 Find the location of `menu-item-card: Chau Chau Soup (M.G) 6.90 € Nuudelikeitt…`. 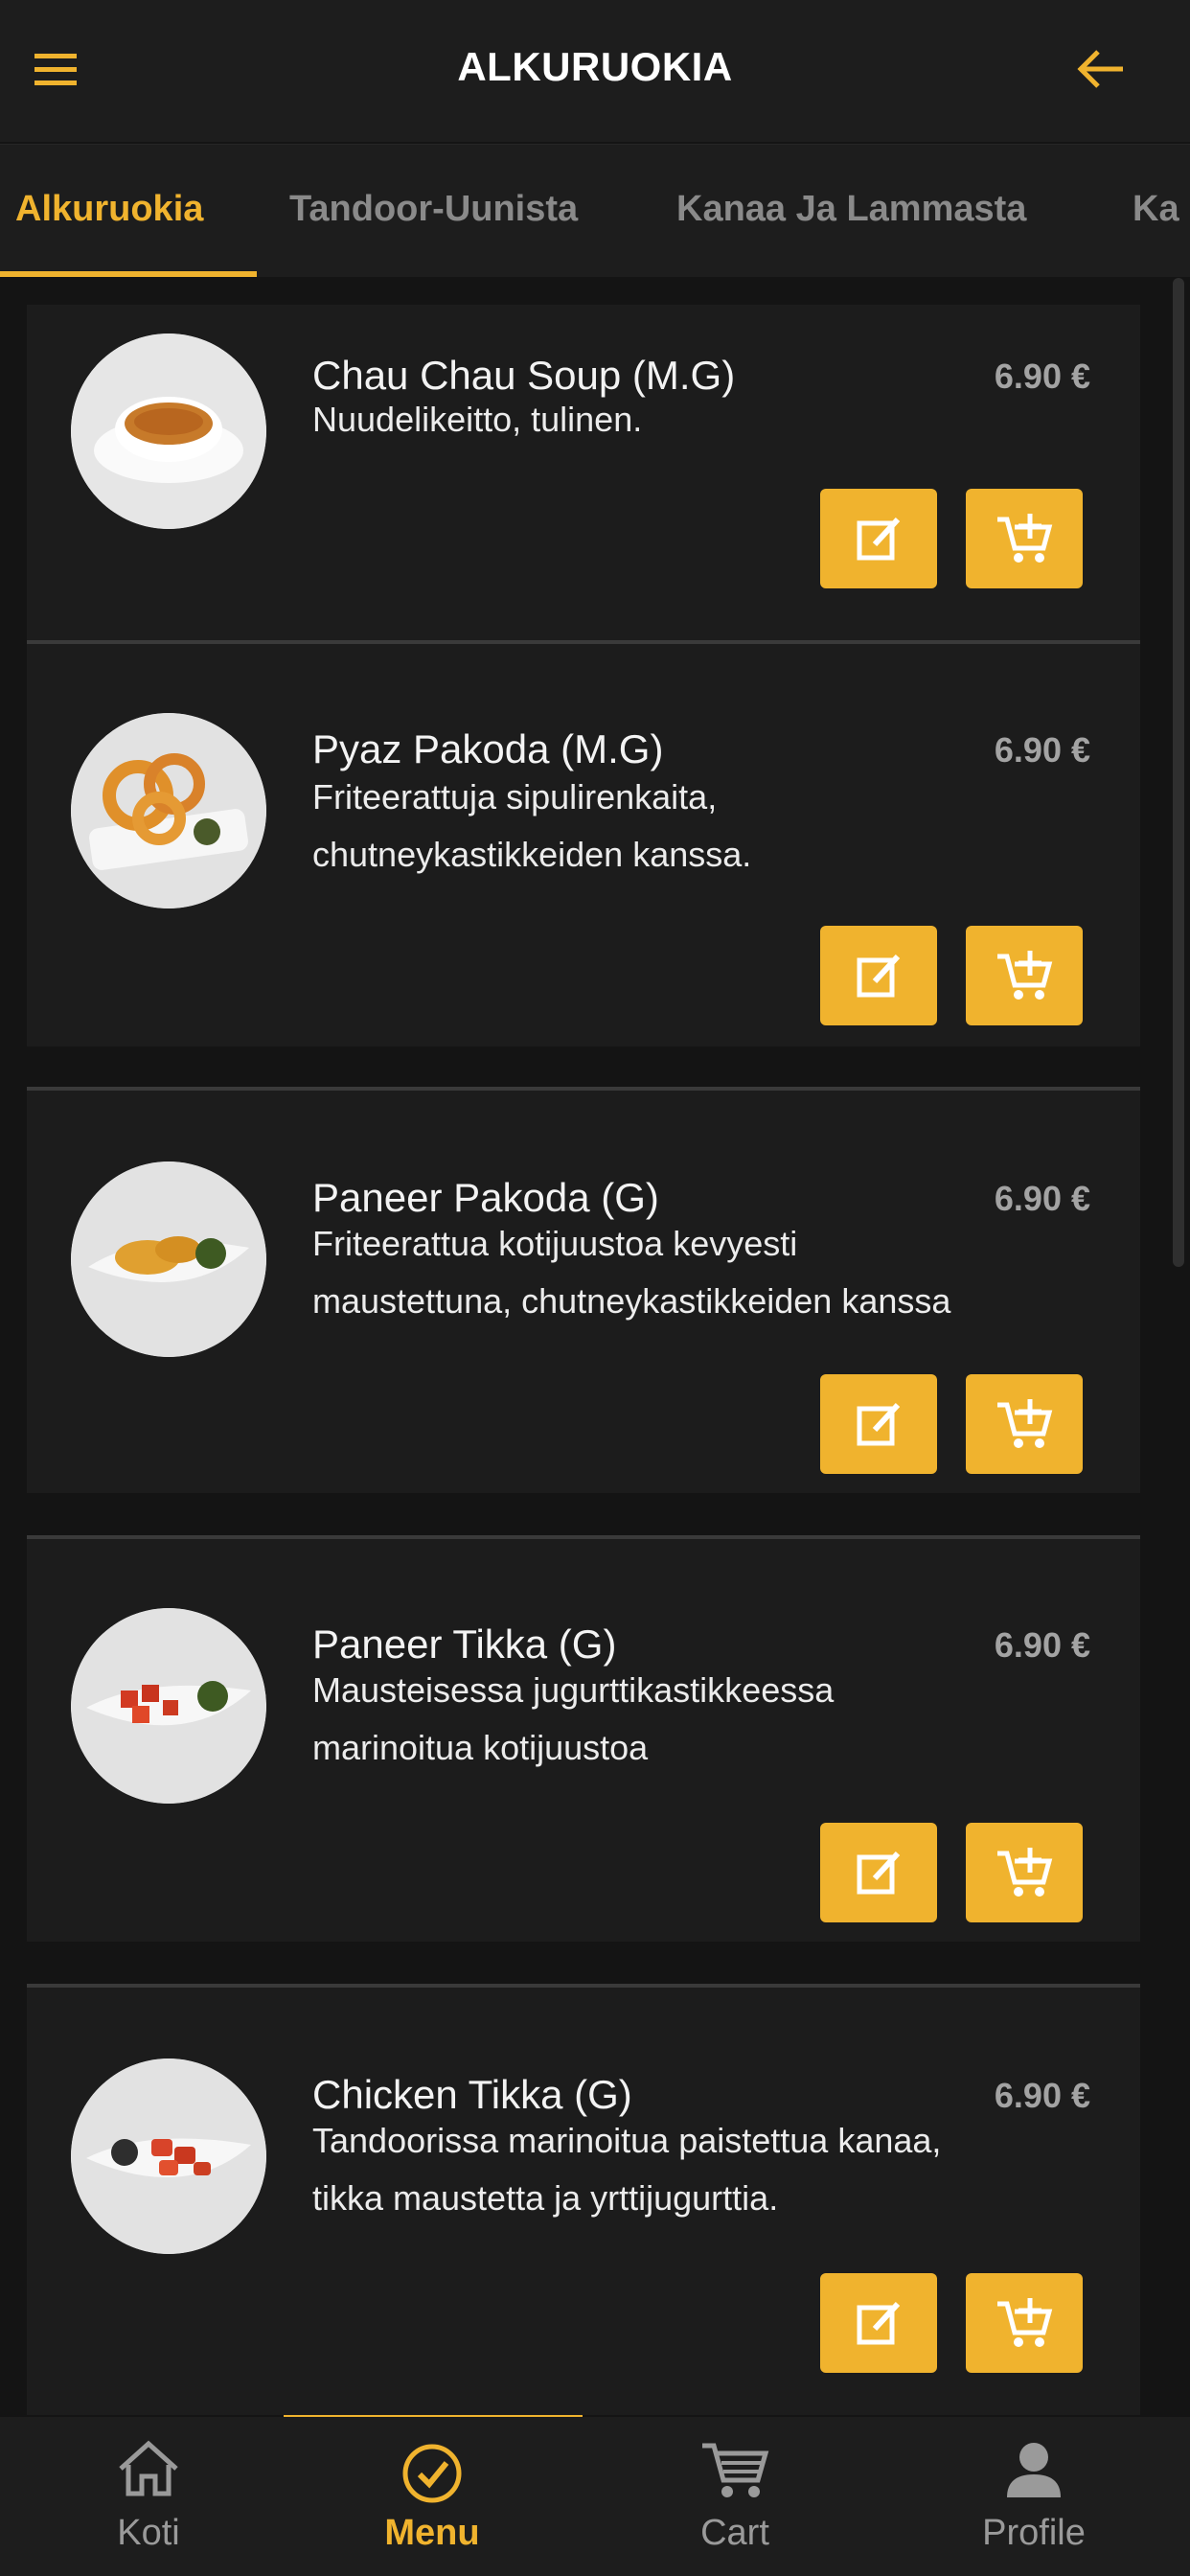

menu-item-card: Chau Chau Soup (M.G) 6.90 € Nuudelikeitt… is located at coordinates (584, 472).